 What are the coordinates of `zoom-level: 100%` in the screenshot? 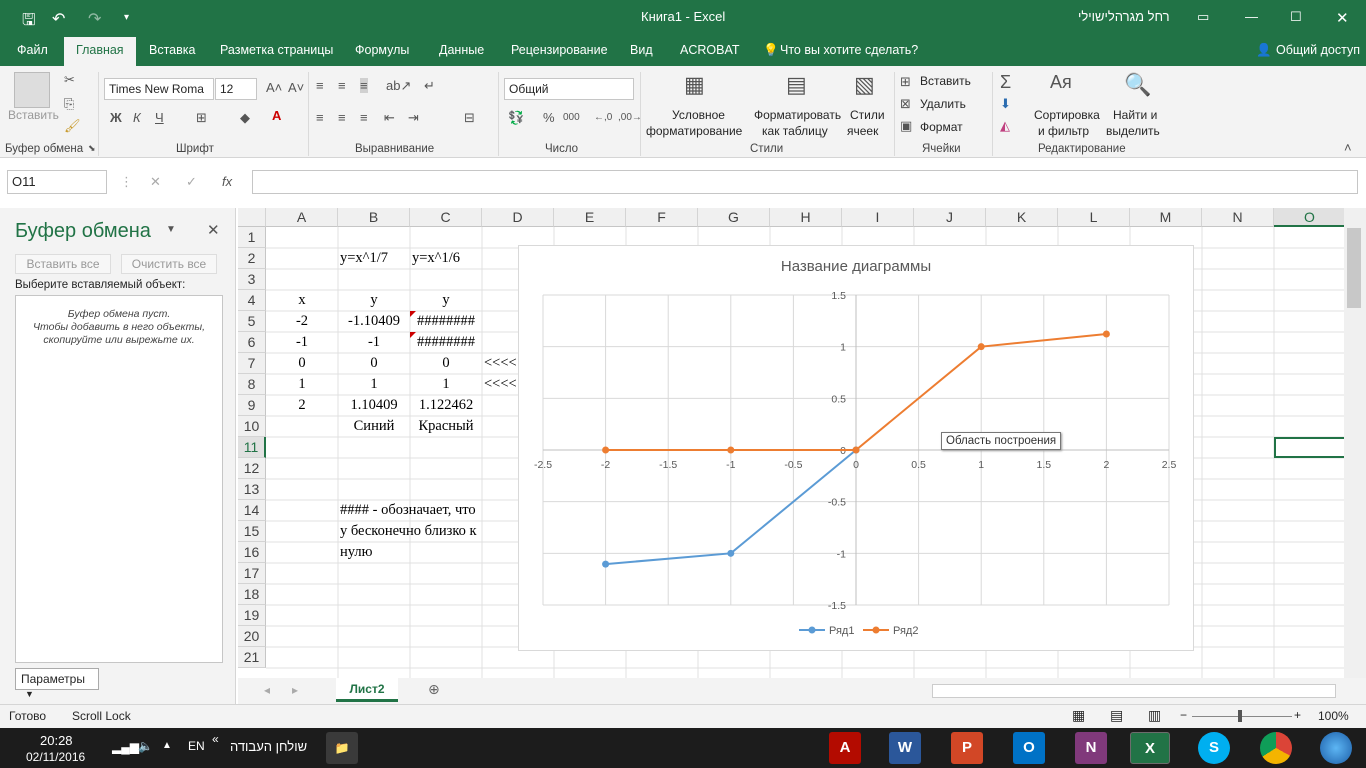 It's located at (1333, 716).